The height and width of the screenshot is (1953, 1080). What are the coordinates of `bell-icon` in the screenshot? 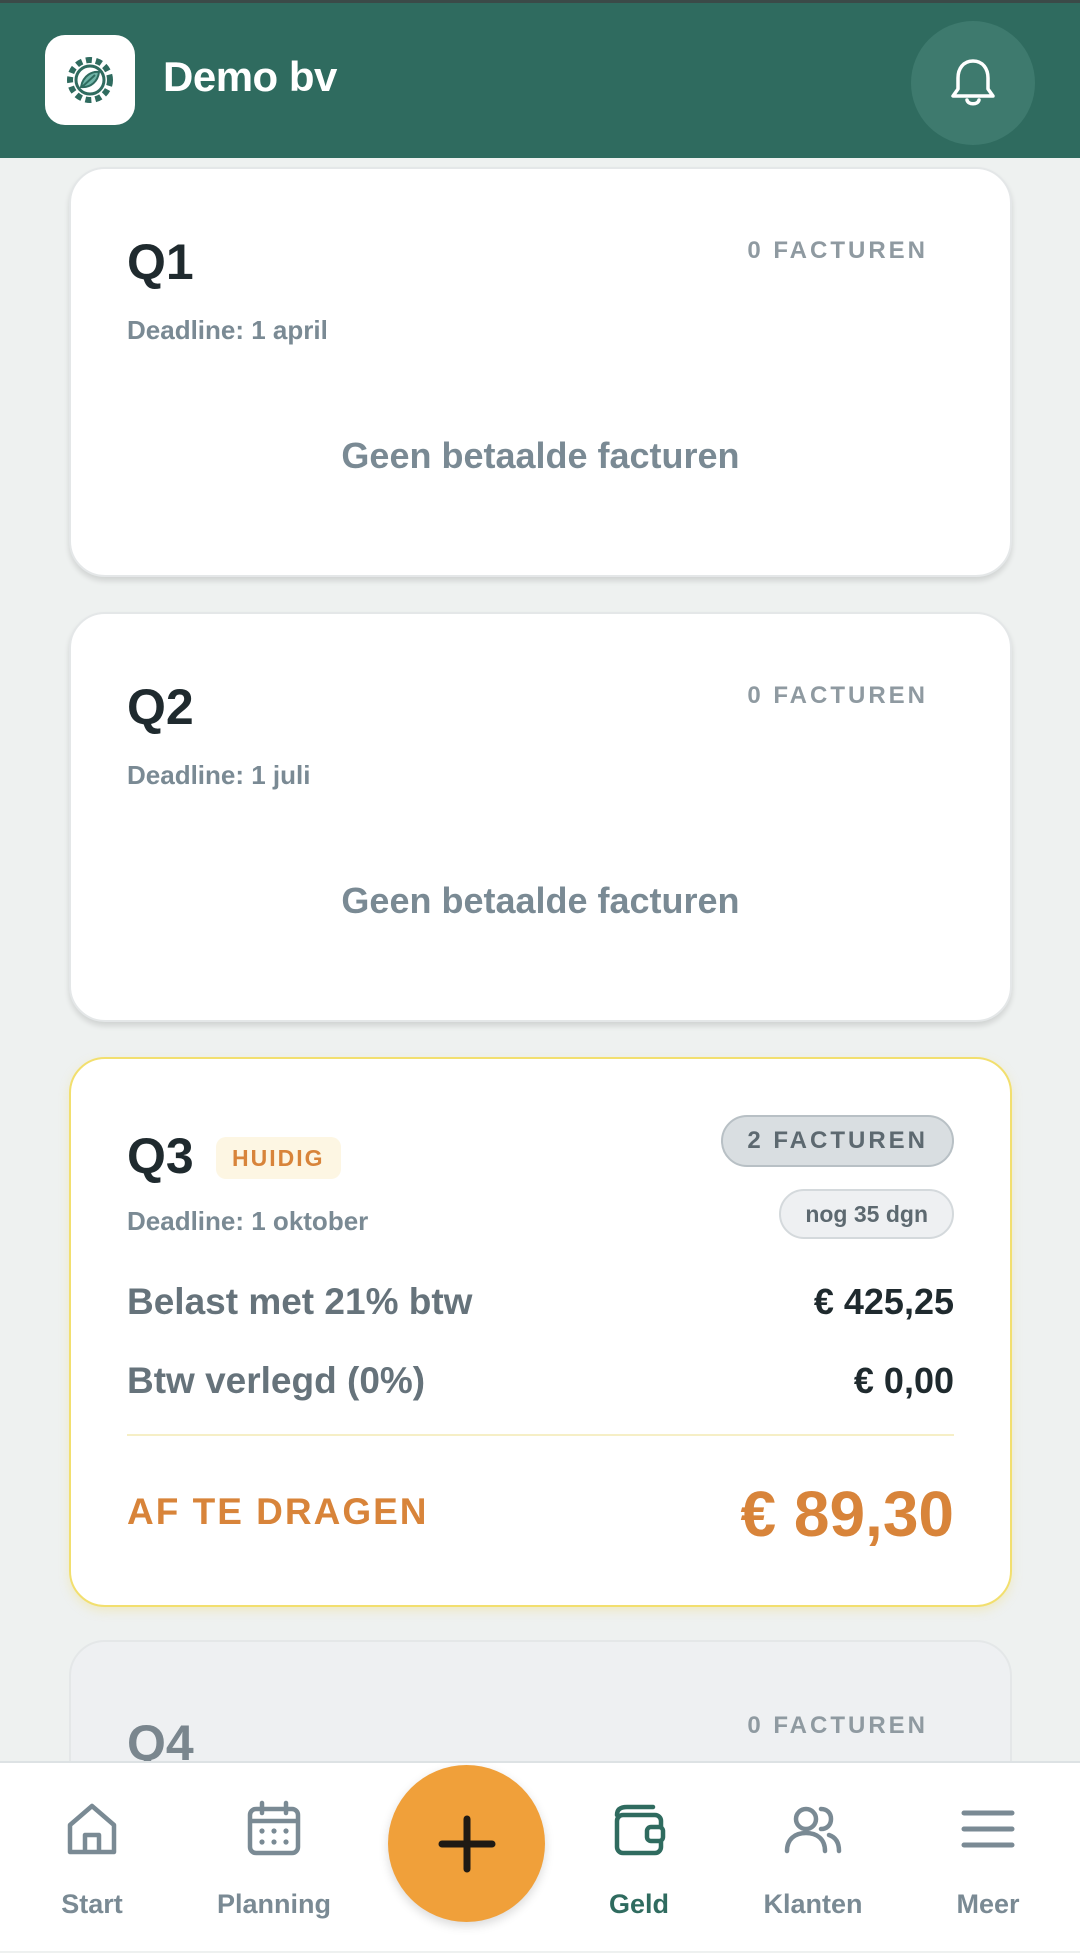 It's located at (973, 82).